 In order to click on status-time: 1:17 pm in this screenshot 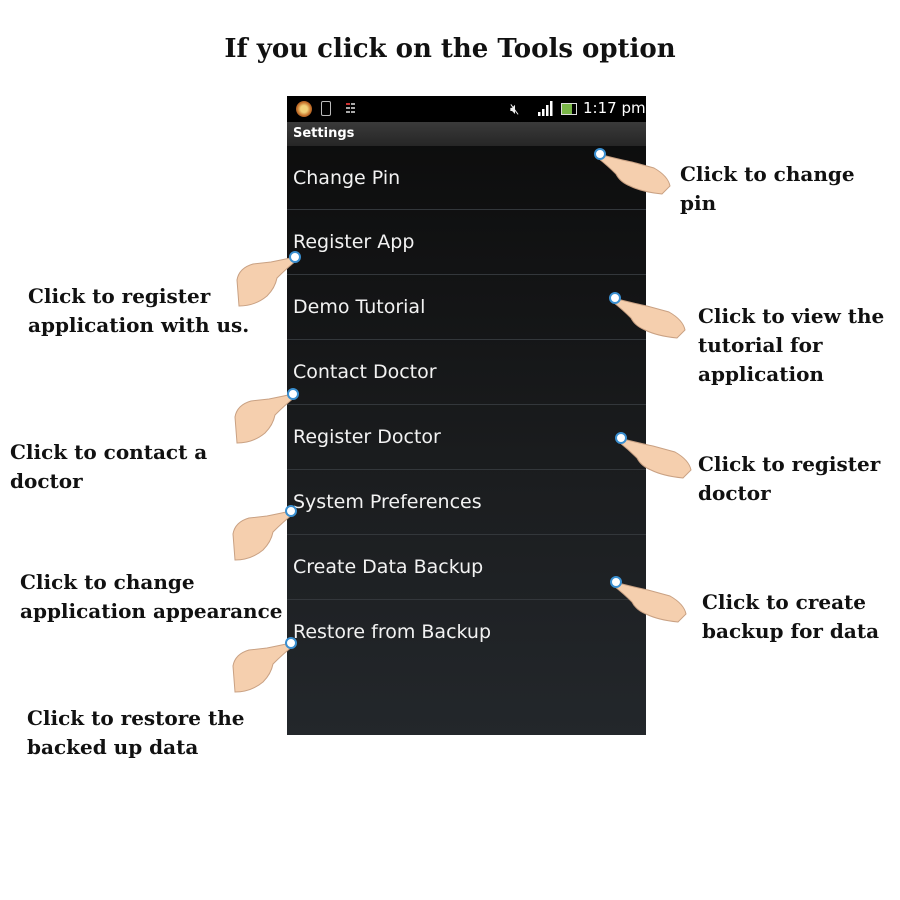, I will do `click(614, 108)`.